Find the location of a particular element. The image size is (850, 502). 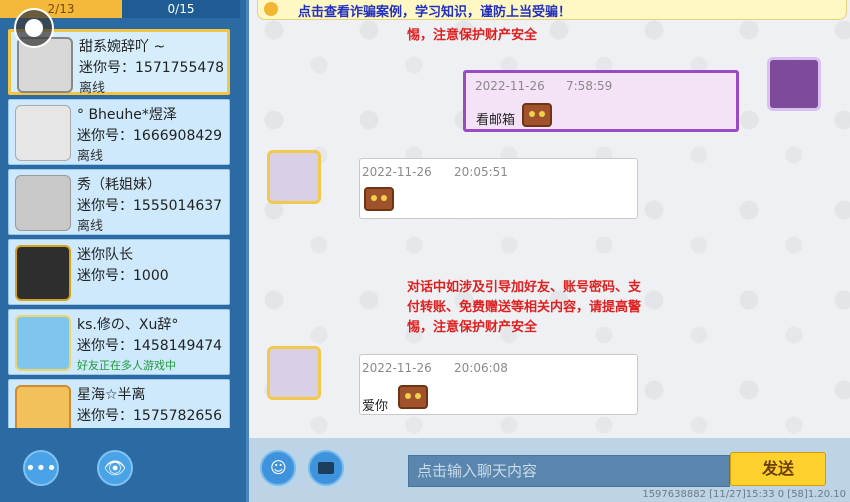

message-bubble: 2022-11-26 20:06:08 爱你 is located at coordinates (498, 384).